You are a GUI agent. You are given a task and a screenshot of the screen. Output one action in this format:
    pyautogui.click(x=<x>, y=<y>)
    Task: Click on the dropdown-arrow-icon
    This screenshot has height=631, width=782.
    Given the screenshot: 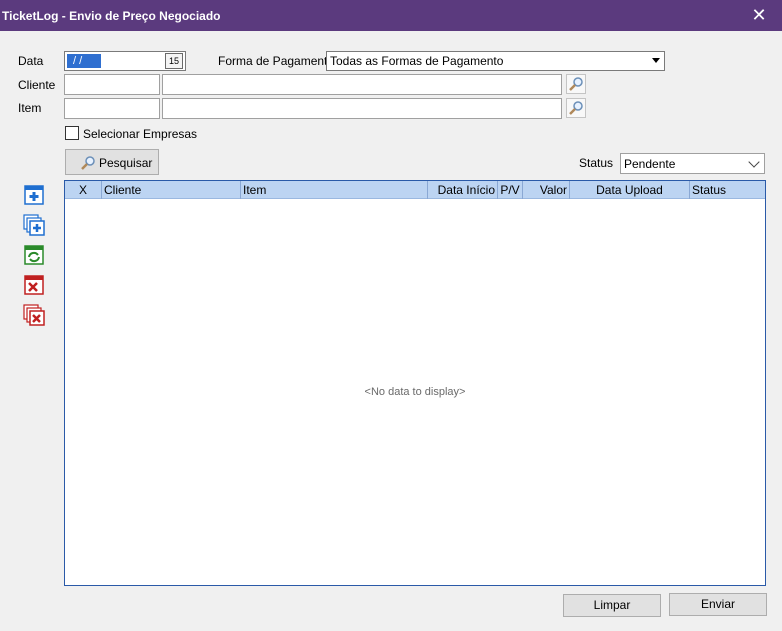 What is the action you would take?
    pyautogui.click(x=656, y=60)
    